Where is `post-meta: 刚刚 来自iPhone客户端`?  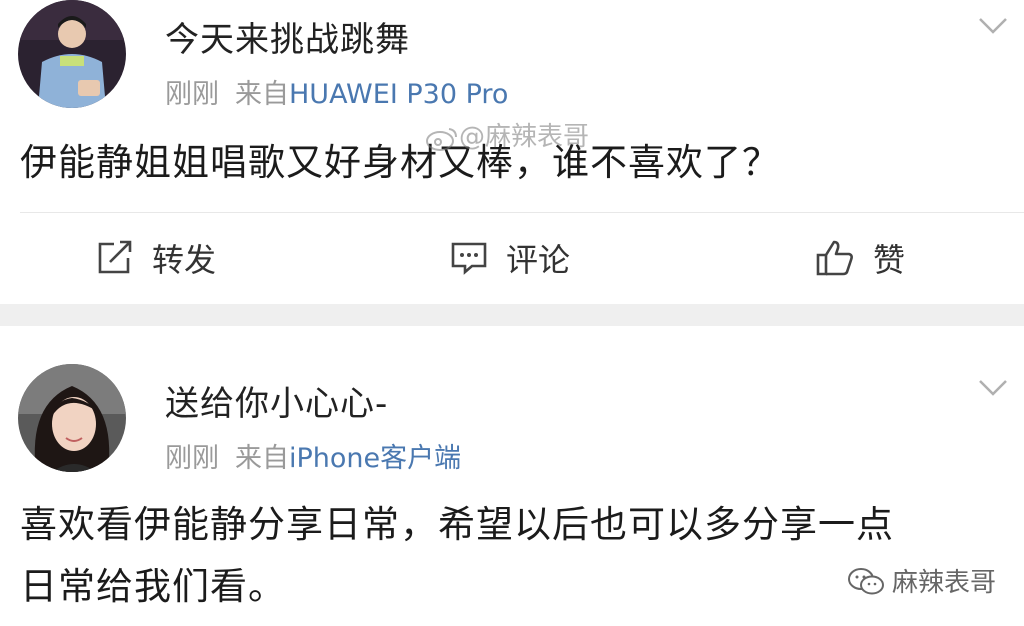 post-meta: 刚刚 来自iPhone客户端 is located at coordinates (313, 455).